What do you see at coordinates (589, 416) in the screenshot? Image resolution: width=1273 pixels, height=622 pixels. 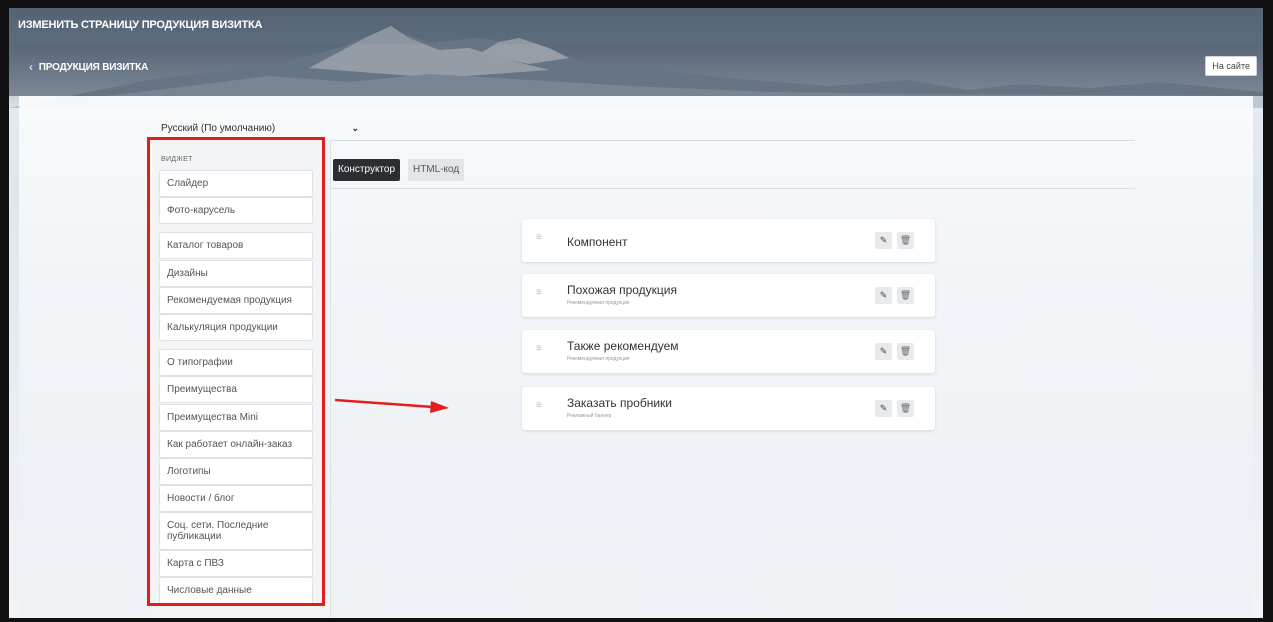 I see `component-subtitle: Рекламный баннер` at bounding box center [589, 416].